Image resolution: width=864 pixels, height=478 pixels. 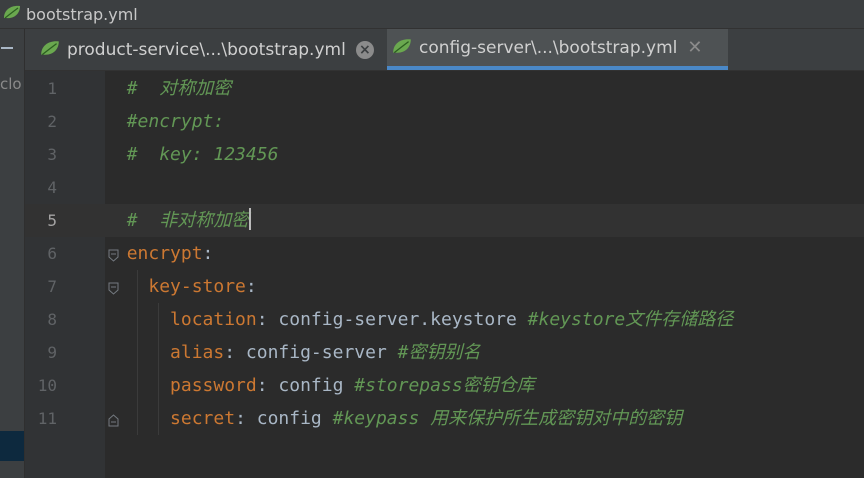 I want to click on yaml-key: key-store, so click(x=197, y=286).